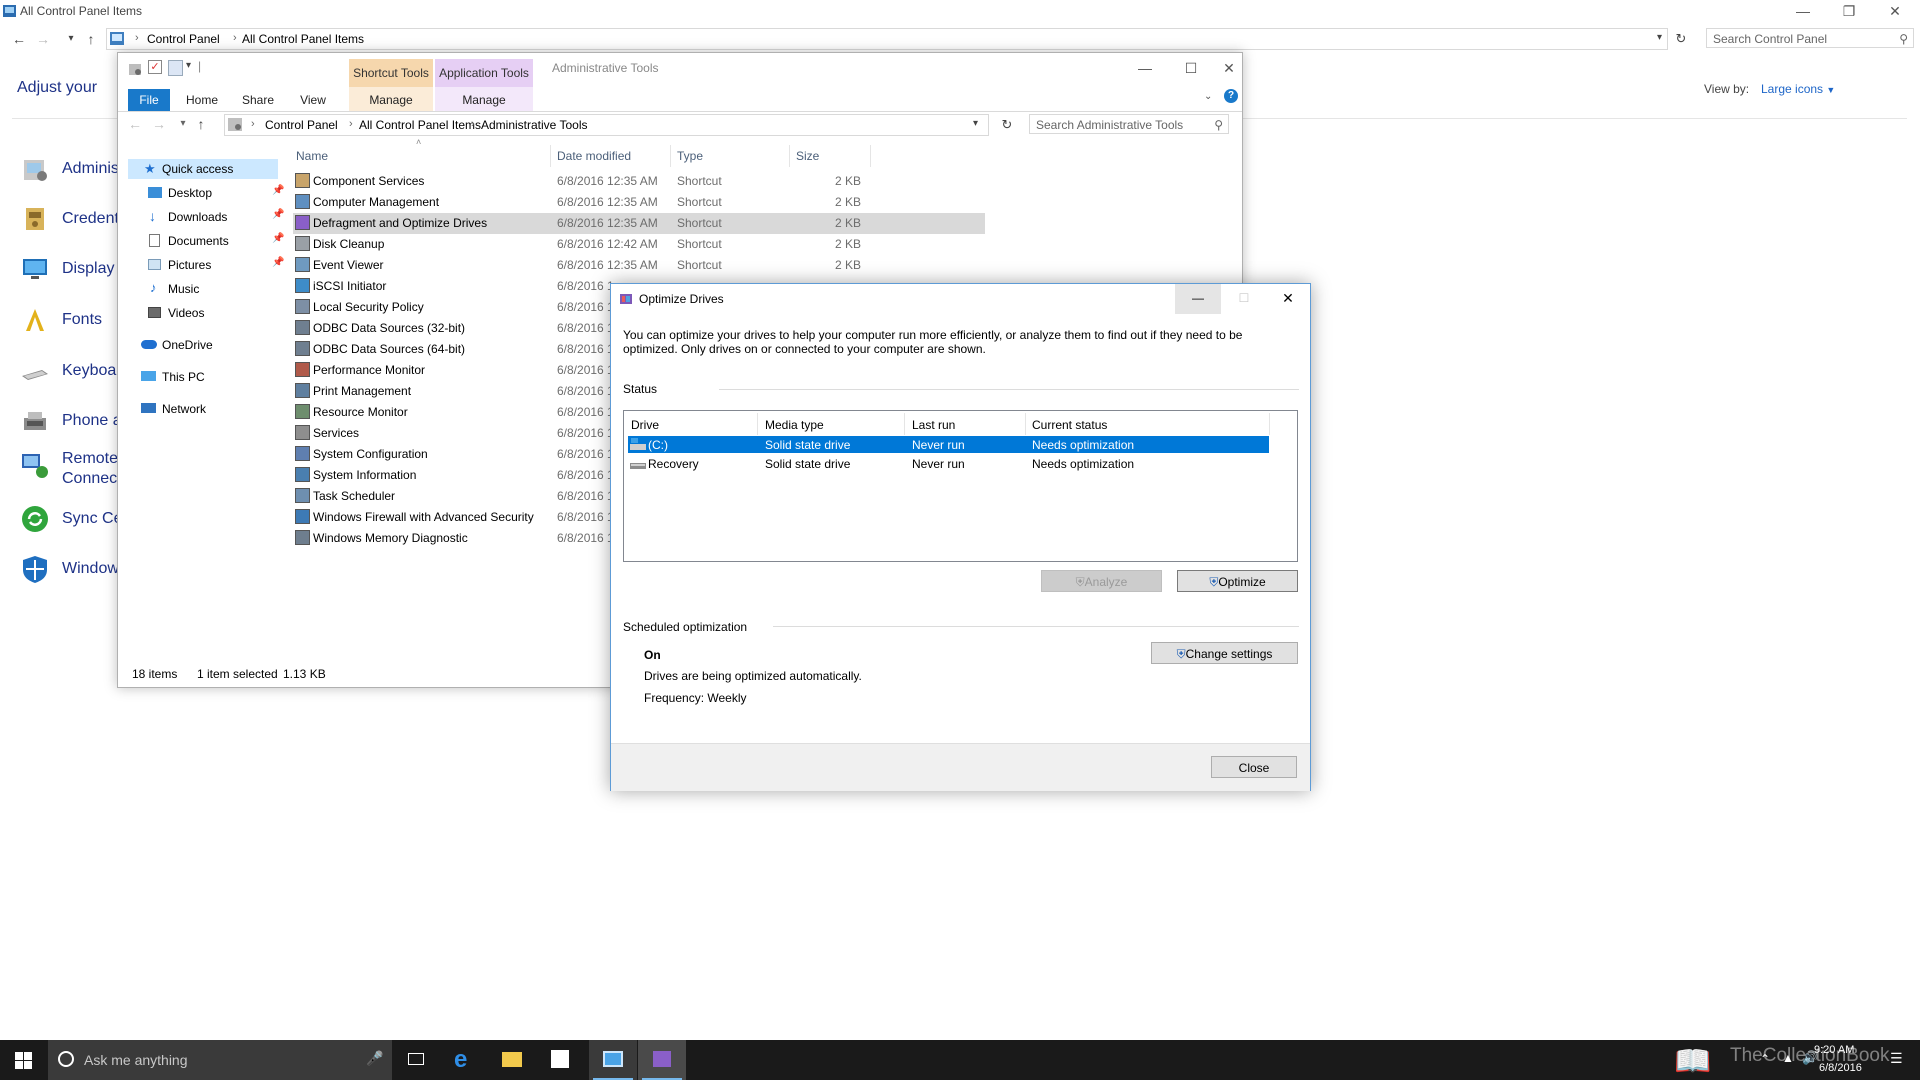  What do you see at coordinates (68, 323) in the screenshot?
I see `cp-item-fonts: Fonts` at bounding box center [68, 323].